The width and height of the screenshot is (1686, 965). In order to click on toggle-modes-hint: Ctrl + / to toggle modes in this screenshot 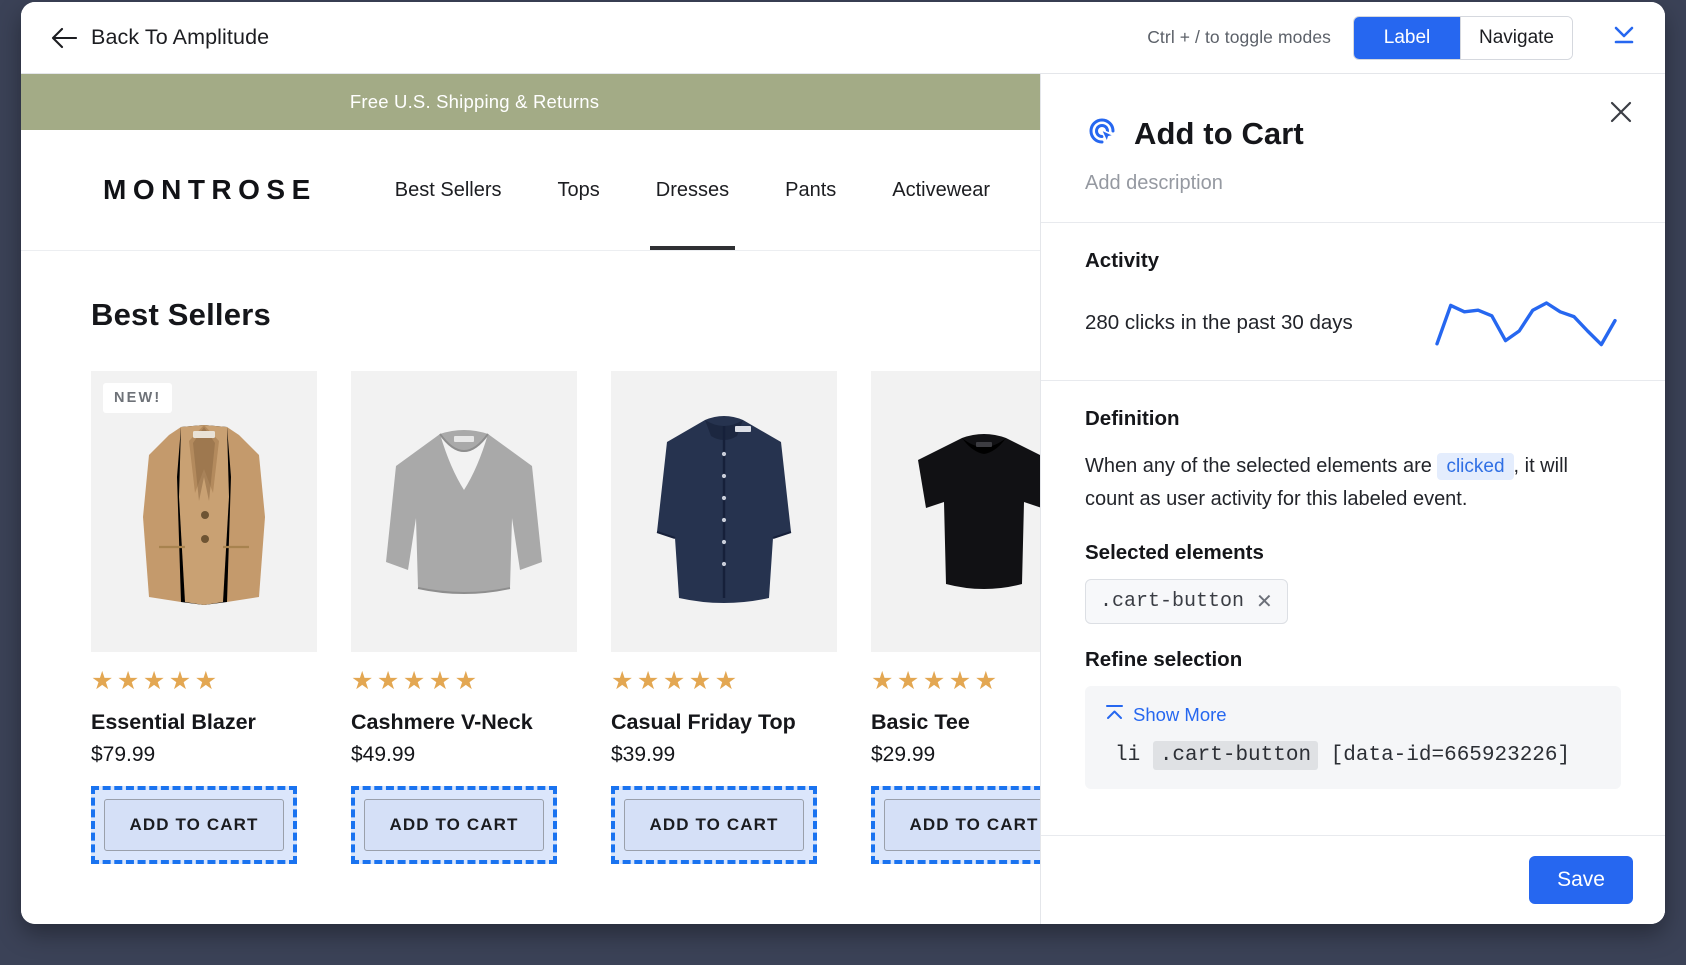, I will do `click(1239, 37)`.